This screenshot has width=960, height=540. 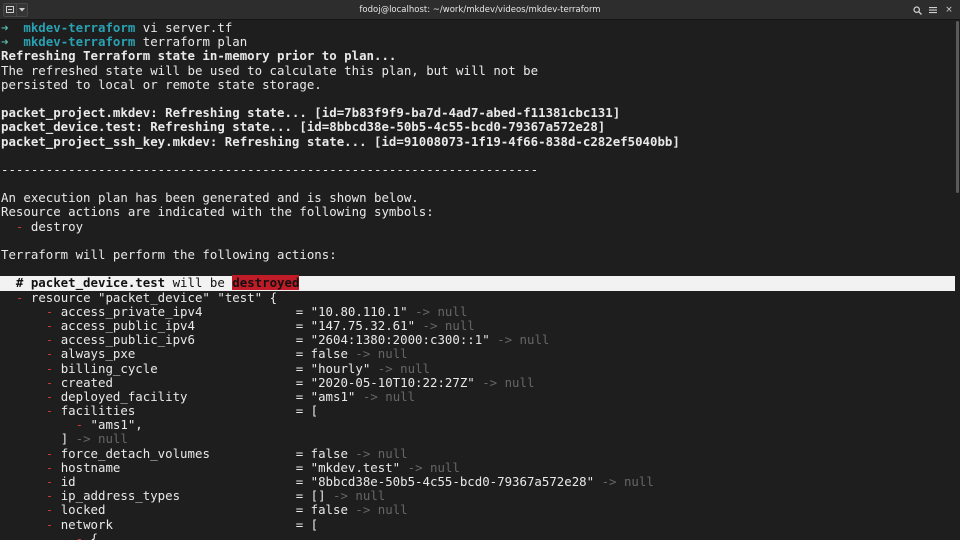 I want to click on attr-value: "10.80.110.1", so click(x=359, y=311).